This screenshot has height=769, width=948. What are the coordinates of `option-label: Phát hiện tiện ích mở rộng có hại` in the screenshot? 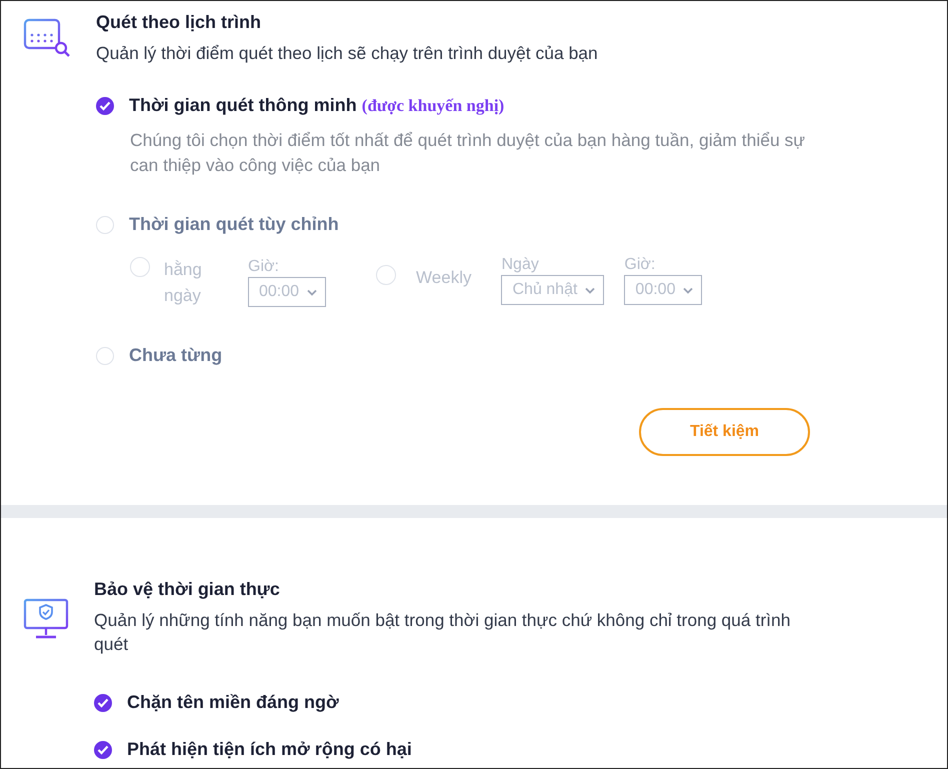 It's located at (269, 749).